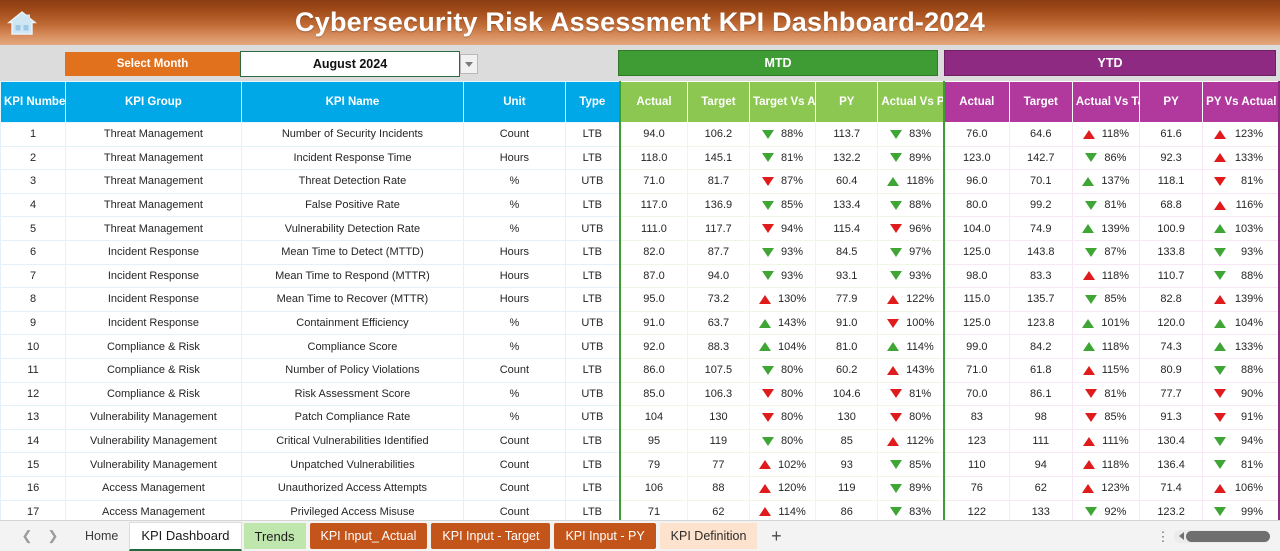 The image size is (1280, 551). Describe the element at coordinates (847, 252) in the screenshot. I see `cell-mtd-py: 84.5` at that location.